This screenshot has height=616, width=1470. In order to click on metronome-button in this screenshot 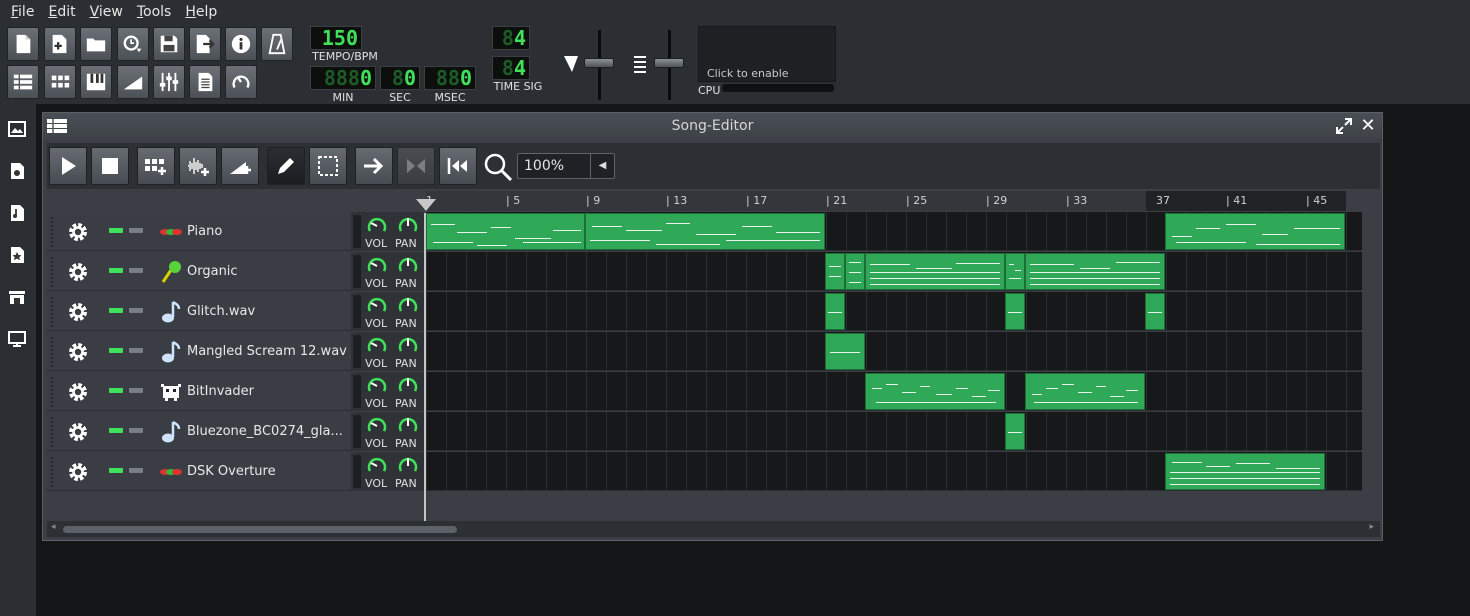, I will do `click(277, 44)`.